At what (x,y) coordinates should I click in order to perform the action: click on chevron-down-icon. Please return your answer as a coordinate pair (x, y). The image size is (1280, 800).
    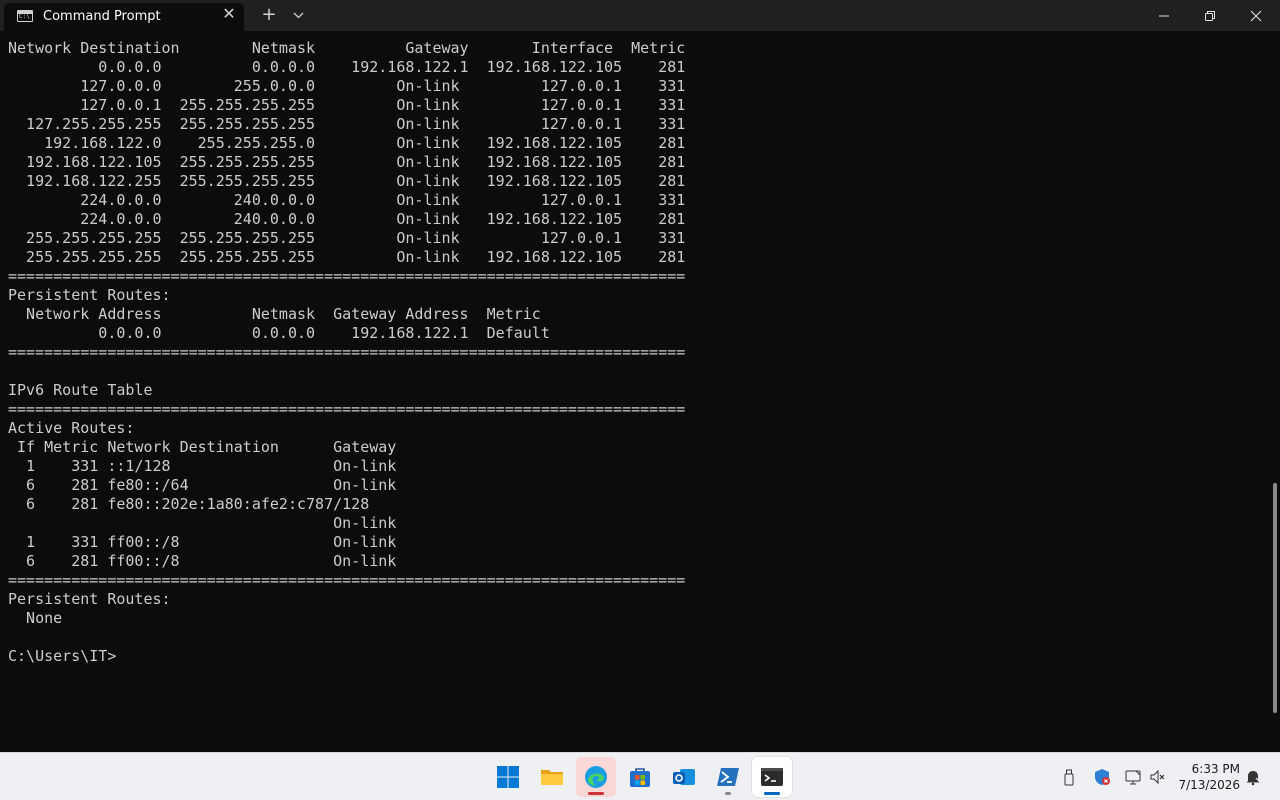
    Looking at the image, I should click on (298, 15).